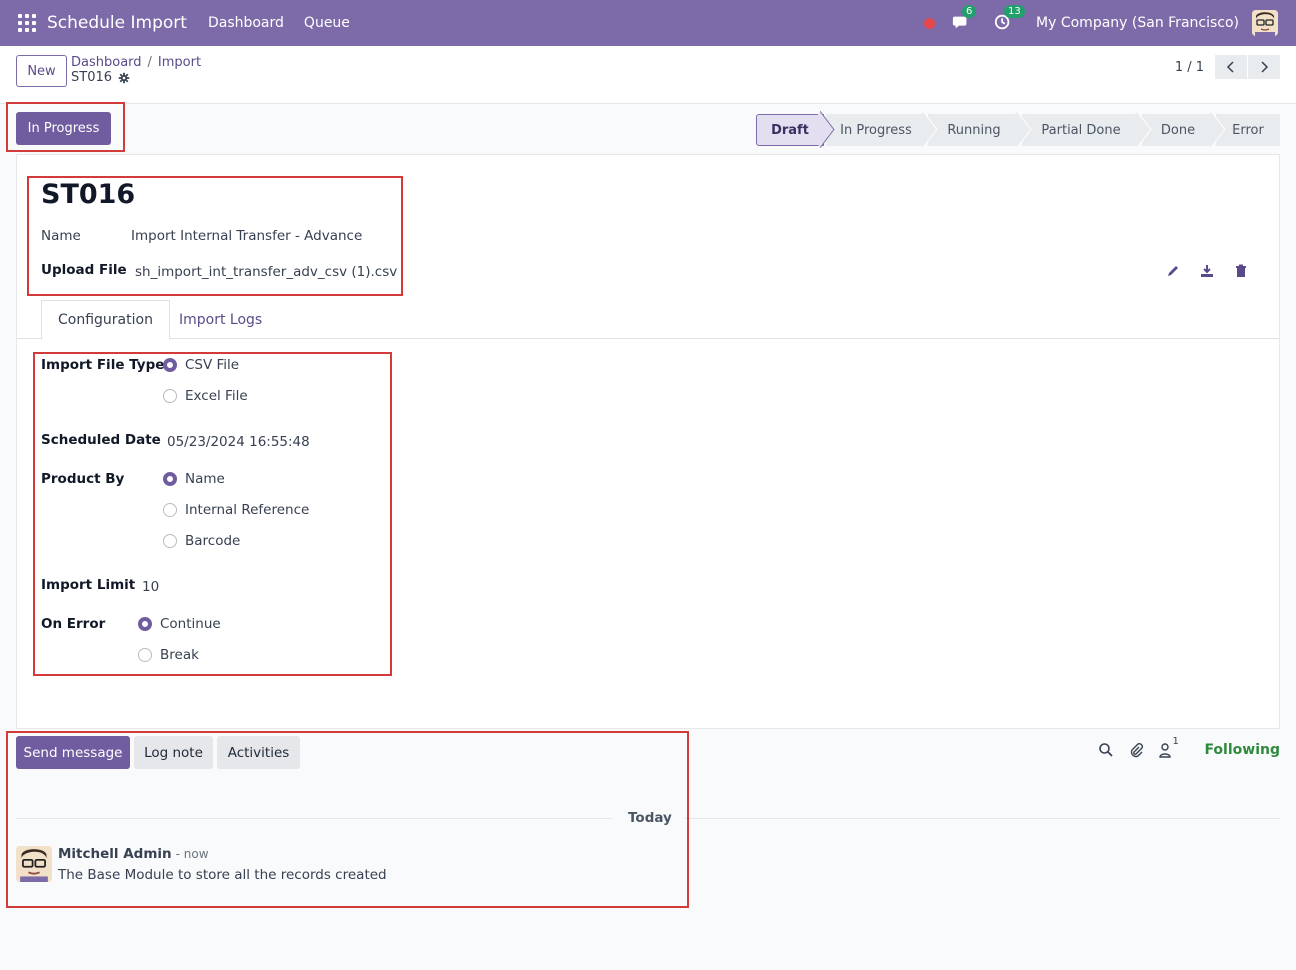  What do you see at coordinates (27, 23) in the screenshot?
I see `apps-grid-icon` at bounding box center [27, 23].